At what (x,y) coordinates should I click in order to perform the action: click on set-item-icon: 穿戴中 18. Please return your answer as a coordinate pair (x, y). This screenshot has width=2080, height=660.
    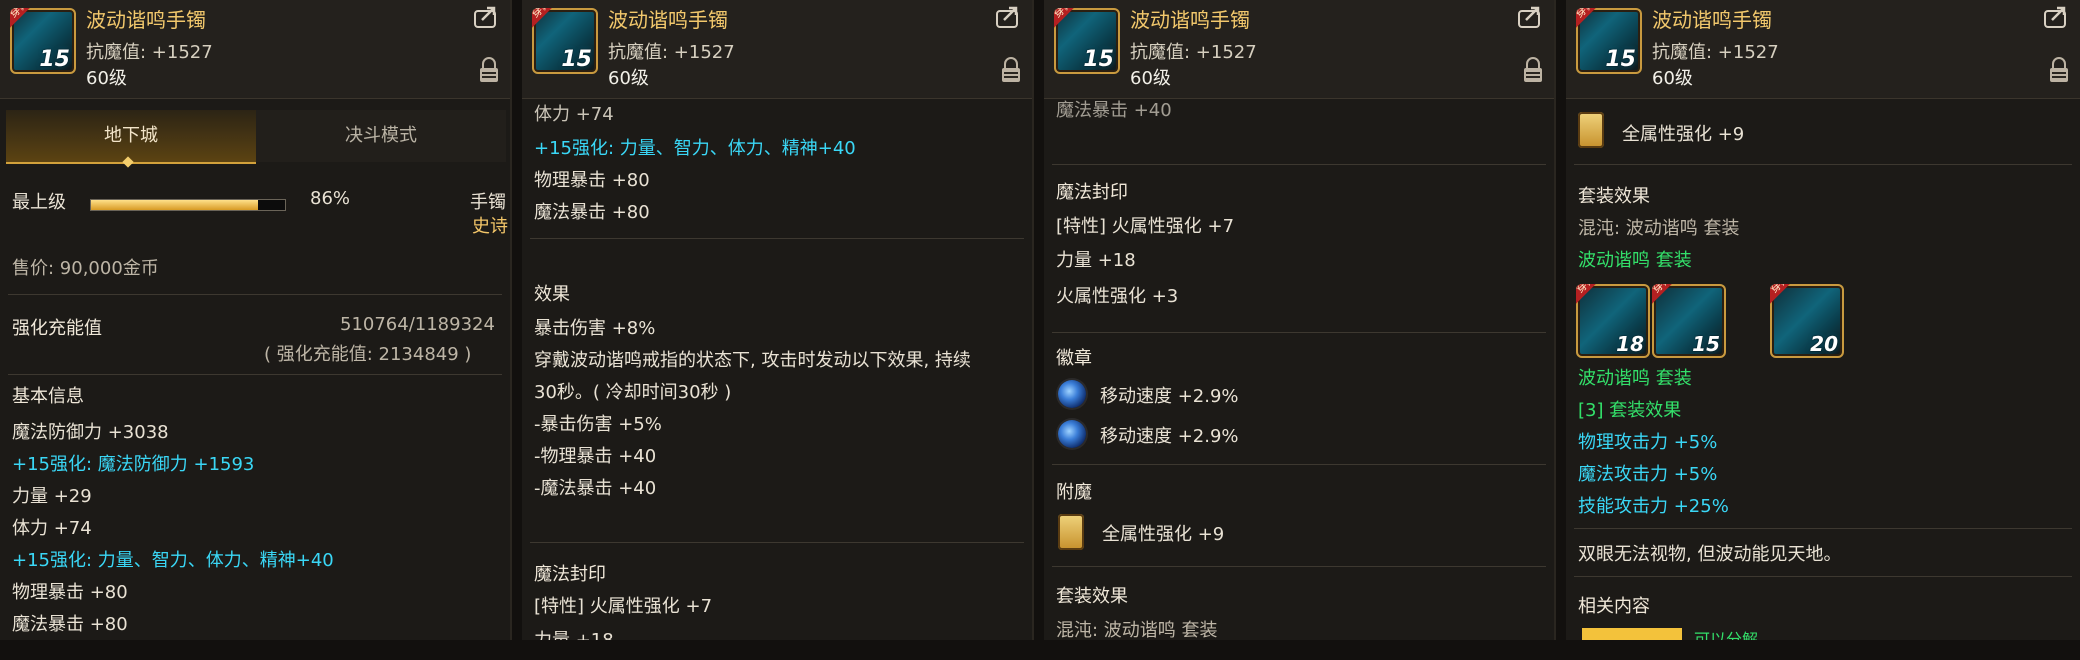
    Looking at the image, I should click on (1613, 321).